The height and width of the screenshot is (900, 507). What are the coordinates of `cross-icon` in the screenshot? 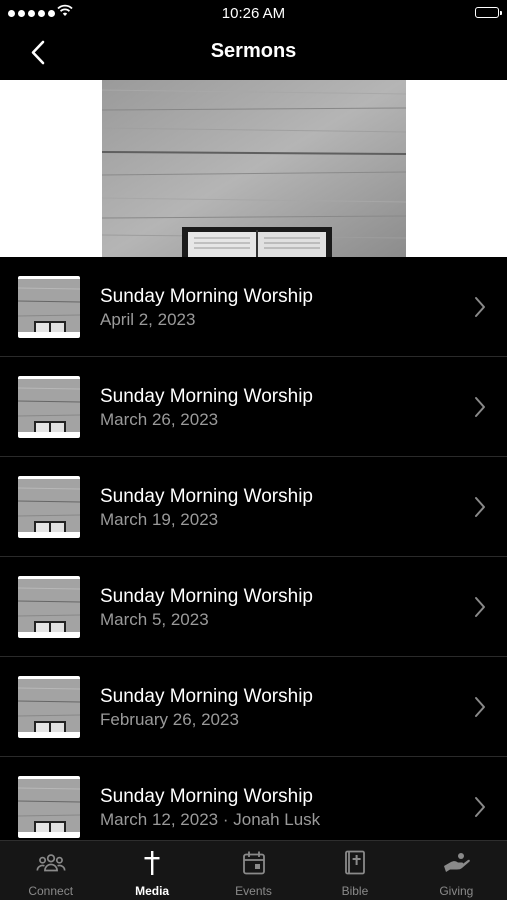 It's located at (152, 863).